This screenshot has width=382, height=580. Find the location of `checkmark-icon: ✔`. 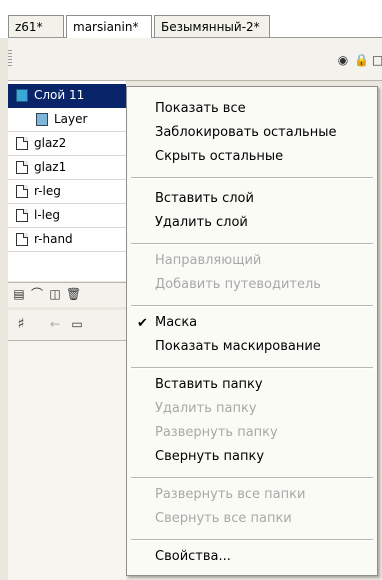

checkmark-icon: ✔ is located at coordinates (142, 323).